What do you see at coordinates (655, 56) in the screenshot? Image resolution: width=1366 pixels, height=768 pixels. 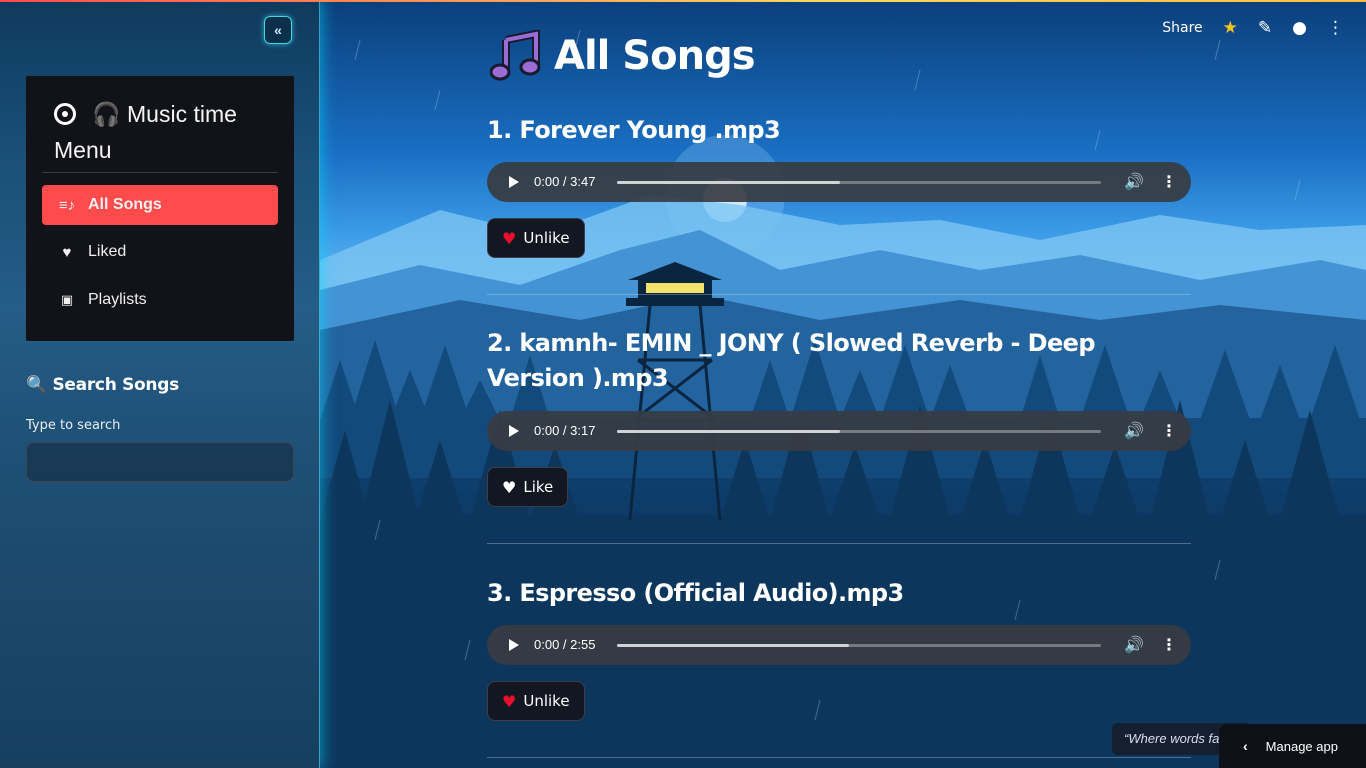 I see `page-title-text: All Songs` at bounding box center [655, 56].